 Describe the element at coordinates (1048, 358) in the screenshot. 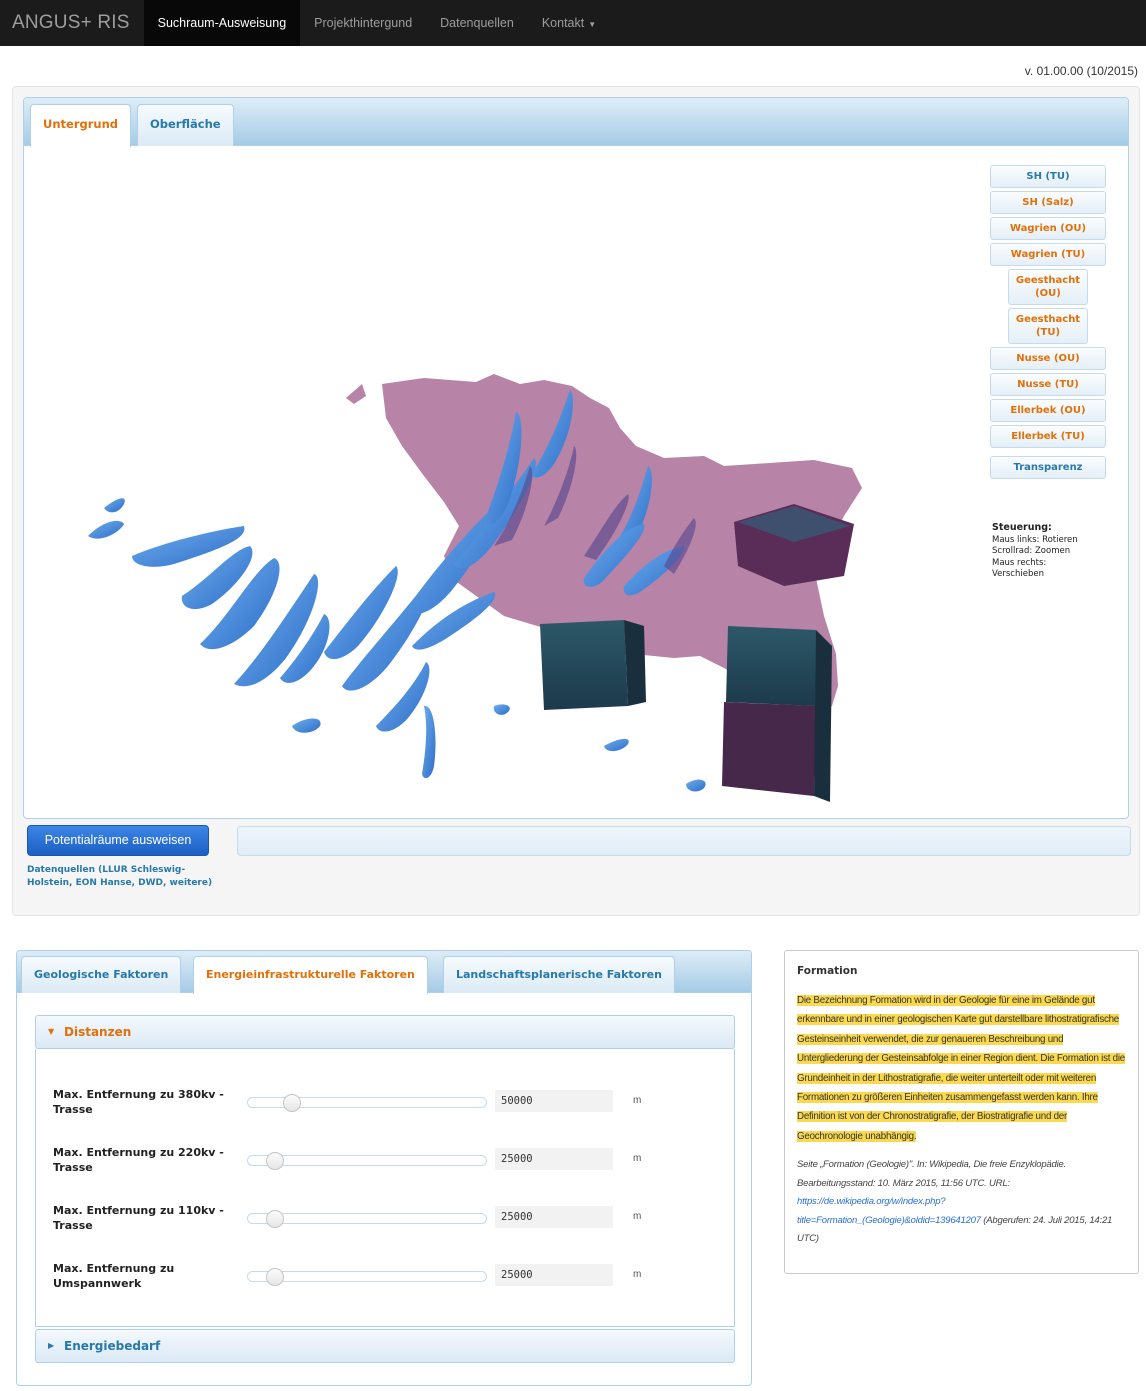

I see `layer-nusse-ou-button: Nusse (OU)` at that location.